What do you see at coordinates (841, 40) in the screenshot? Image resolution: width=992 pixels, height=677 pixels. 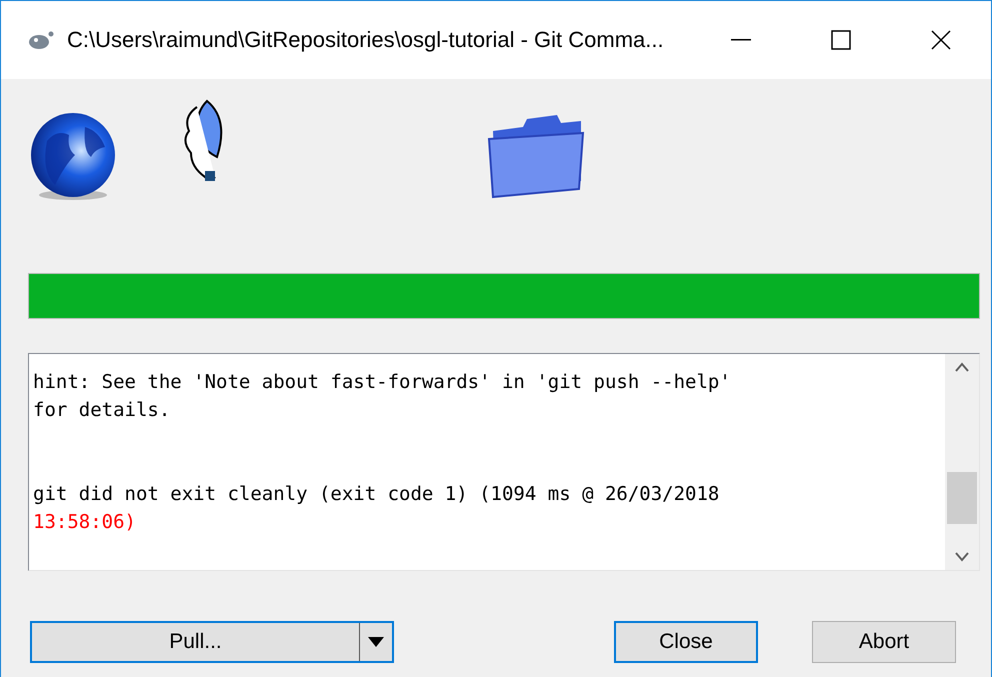 I see `maximize-icon` at bounding box center [841, 40].